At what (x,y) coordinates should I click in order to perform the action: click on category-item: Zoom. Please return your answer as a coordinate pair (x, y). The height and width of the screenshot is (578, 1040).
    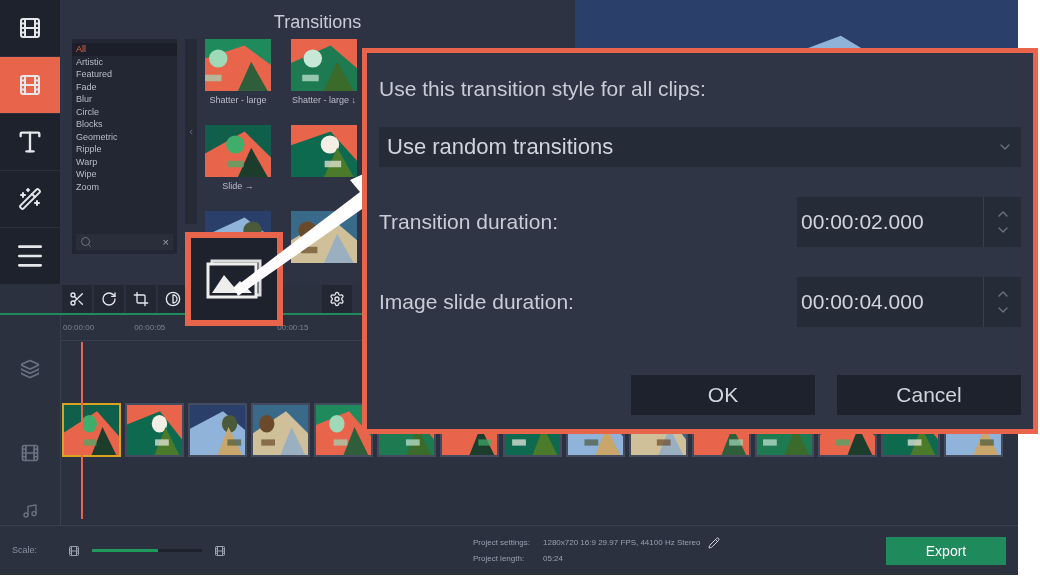
    Looking at the image, I should click on (124, 186).